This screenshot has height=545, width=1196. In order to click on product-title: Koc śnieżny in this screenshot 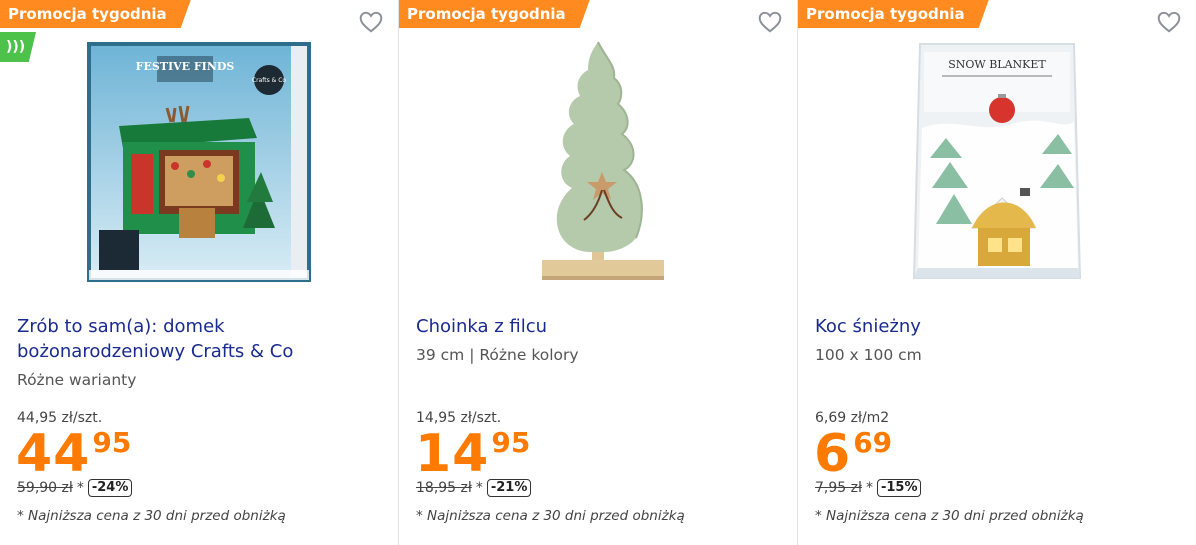, I will do `click(995, 326)`.